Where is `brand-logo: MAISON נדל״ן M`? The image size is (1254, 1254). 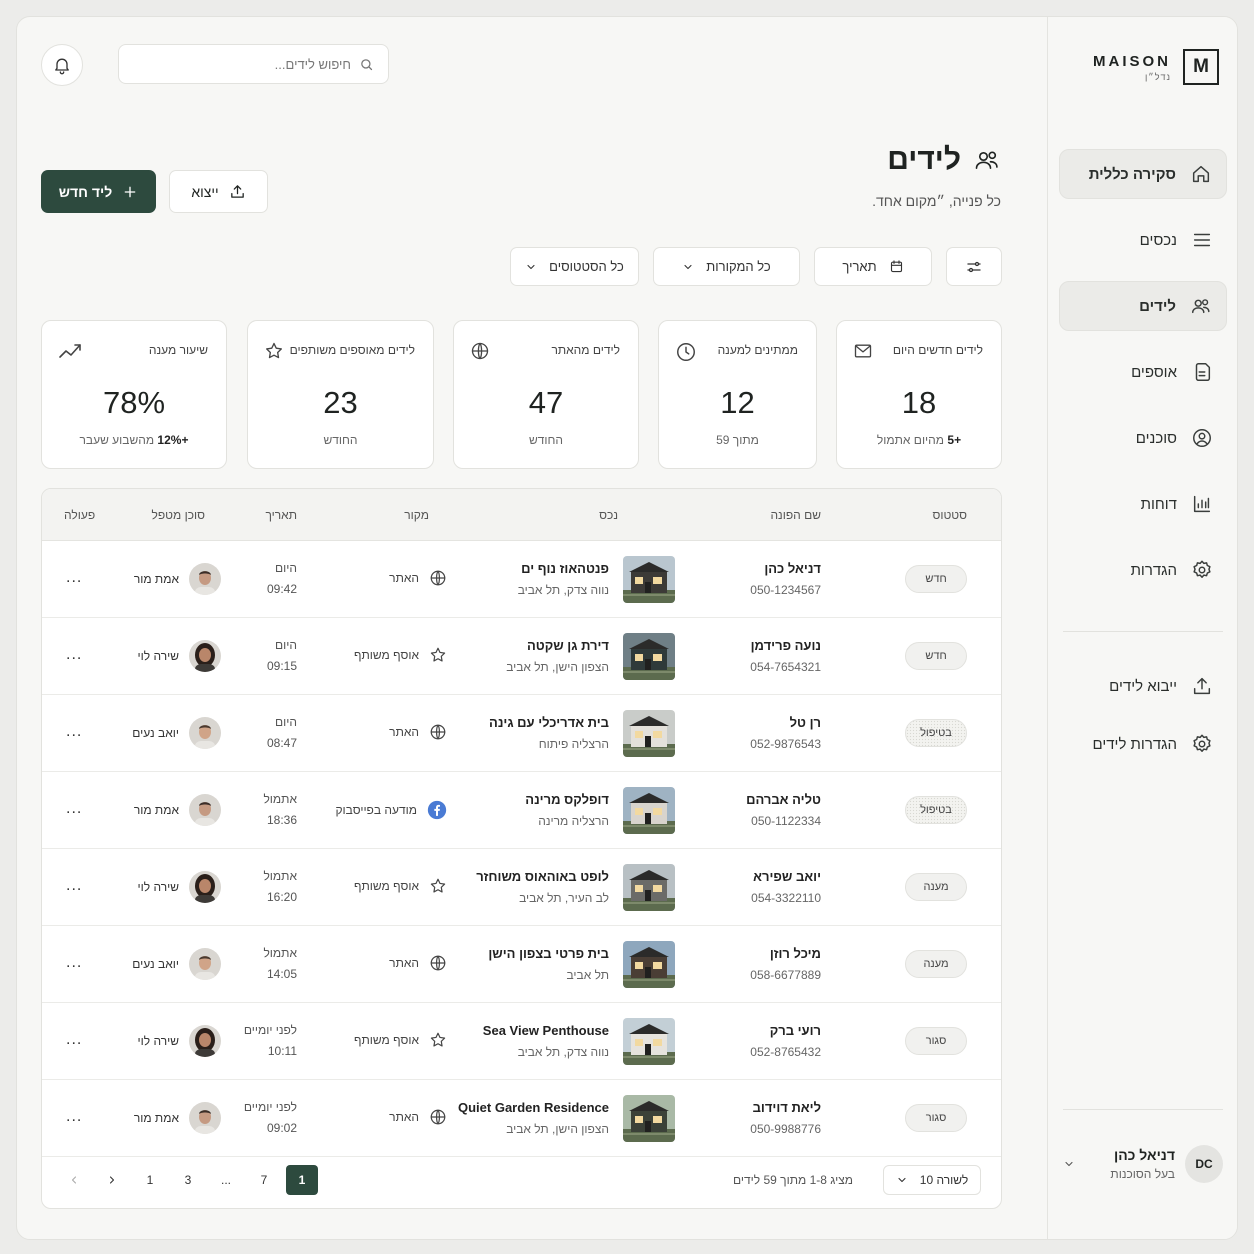 brand-logo: MAISON נדל״ן M is located at coordinates (1156, 67).